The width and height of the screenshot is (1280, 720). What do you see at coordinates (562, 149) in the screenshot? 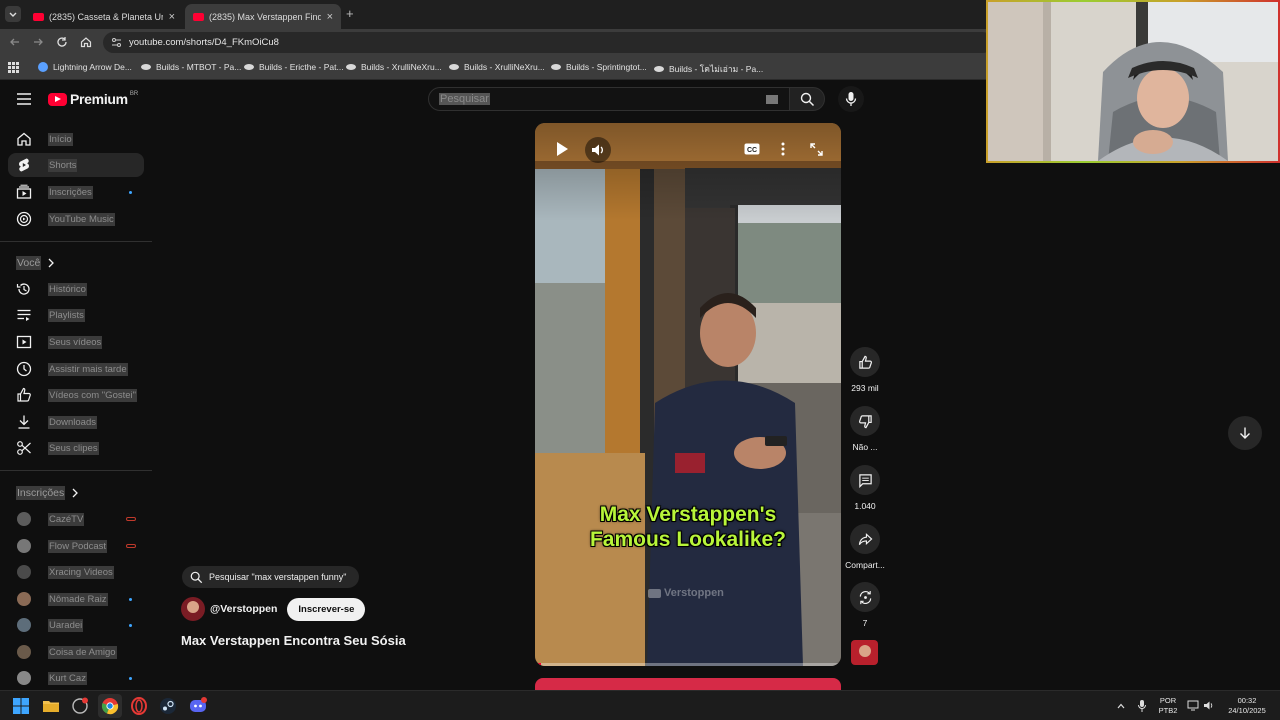
I see `play-icon` at bounding box center [562, 149].